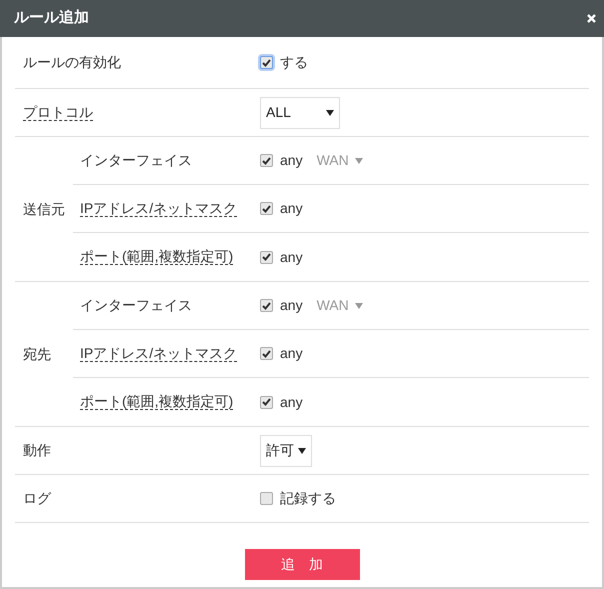 This screenshot has width=604, height=589. I want to click on checkbox-label: 記録する, so click(308, 498).